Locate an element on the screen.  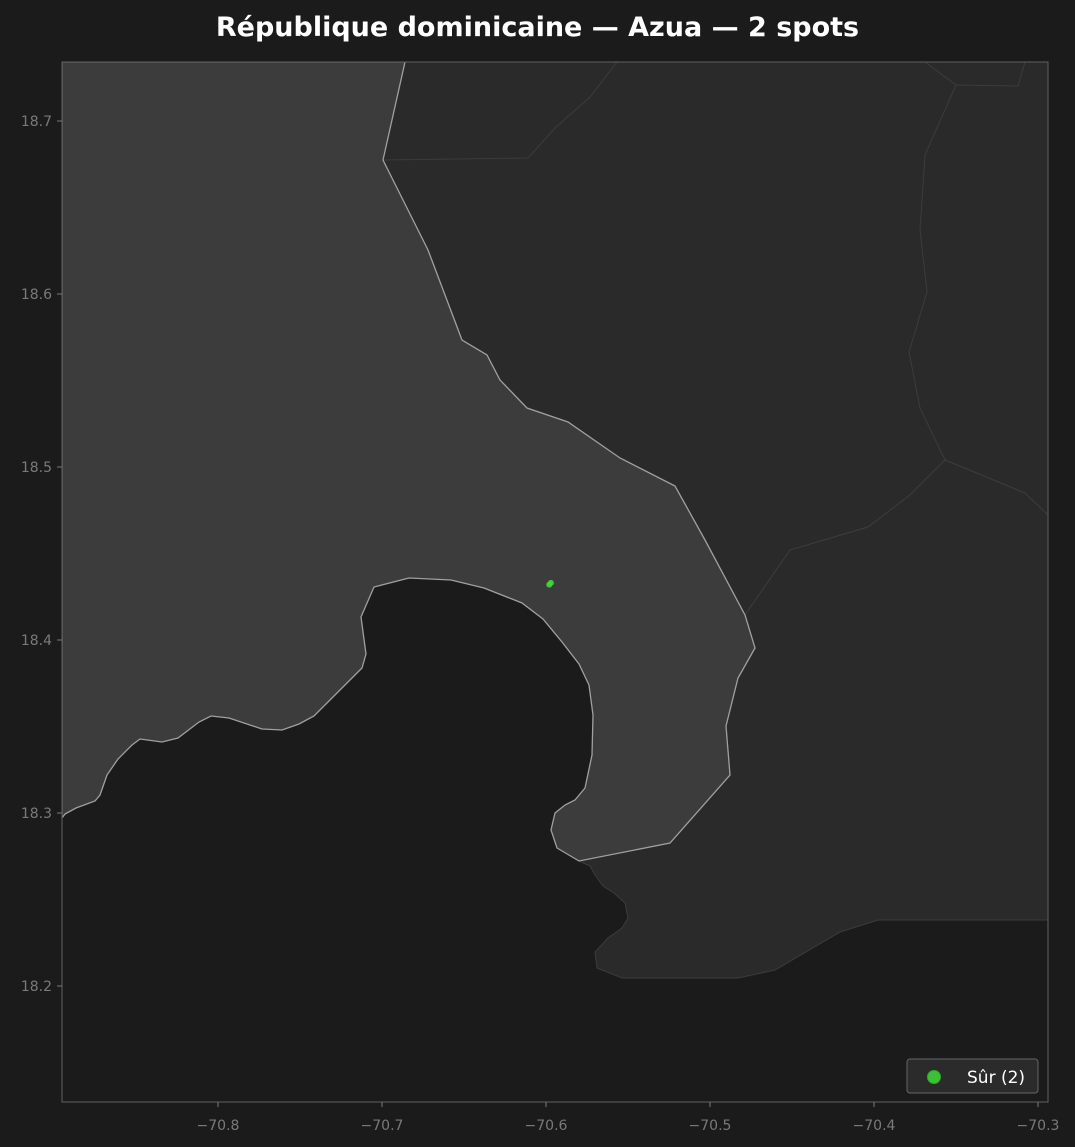
y-tick-label: 18.6 is located at coordinates (36, 295).